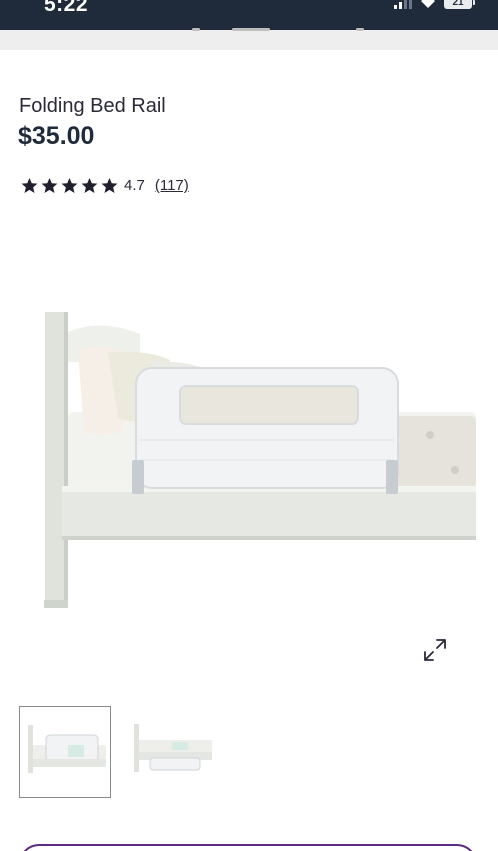 This screenshot has width=498, height=851. I want to click on status-icons: 21, so click(434, 4).